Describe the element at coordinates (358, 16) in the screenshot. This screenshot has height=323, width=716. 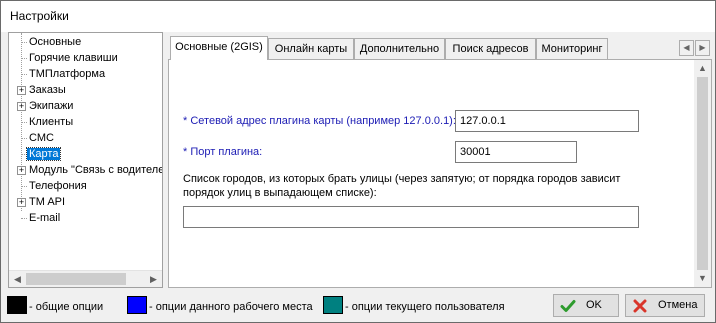
I see `title-bar: Настройки` at that location.